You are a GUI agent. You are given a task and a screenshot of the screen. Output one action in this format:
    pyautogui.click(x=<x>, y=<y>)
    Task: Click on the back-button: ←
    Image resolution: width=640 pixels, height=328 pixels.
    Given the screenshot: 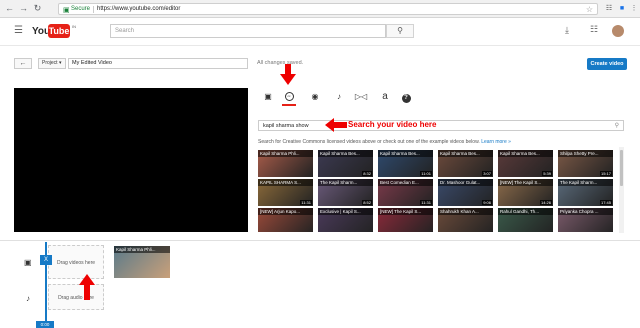 What is the action you would take?
    pyautogui.click(x=23, y=63)
    